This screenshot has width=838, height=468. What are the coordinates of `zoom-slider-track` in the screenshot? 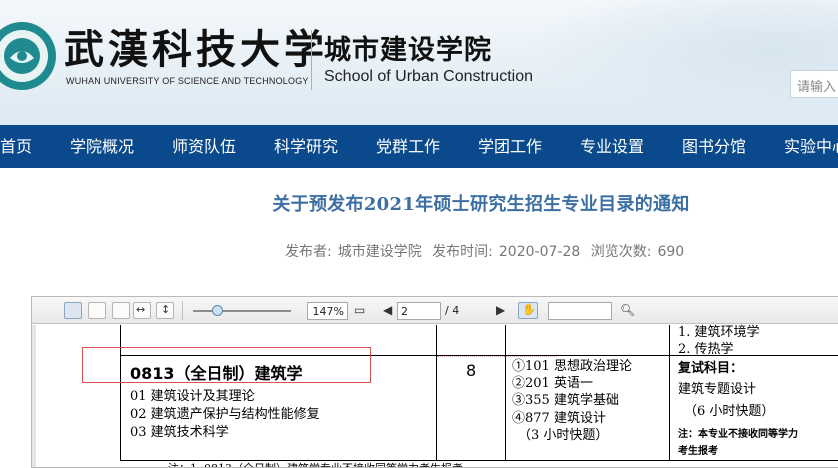 It's located at (242, 311).